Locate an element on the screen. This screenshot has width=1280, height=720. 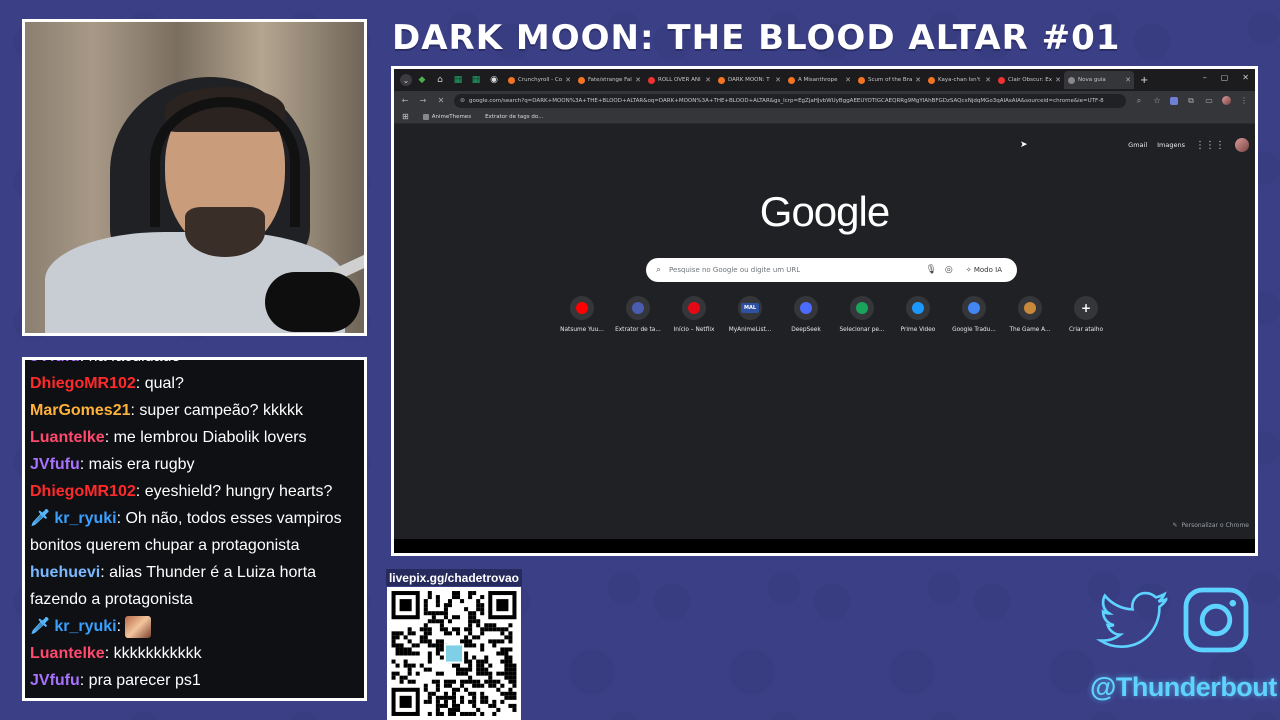
images-link: Imagens is located at coordinates (1171, 145).